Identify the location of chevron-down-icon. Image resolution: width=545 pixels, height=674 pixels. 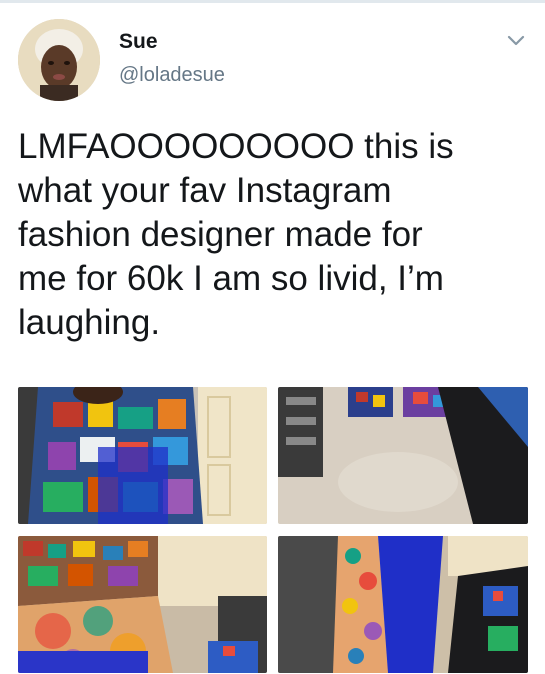
(516, 40).